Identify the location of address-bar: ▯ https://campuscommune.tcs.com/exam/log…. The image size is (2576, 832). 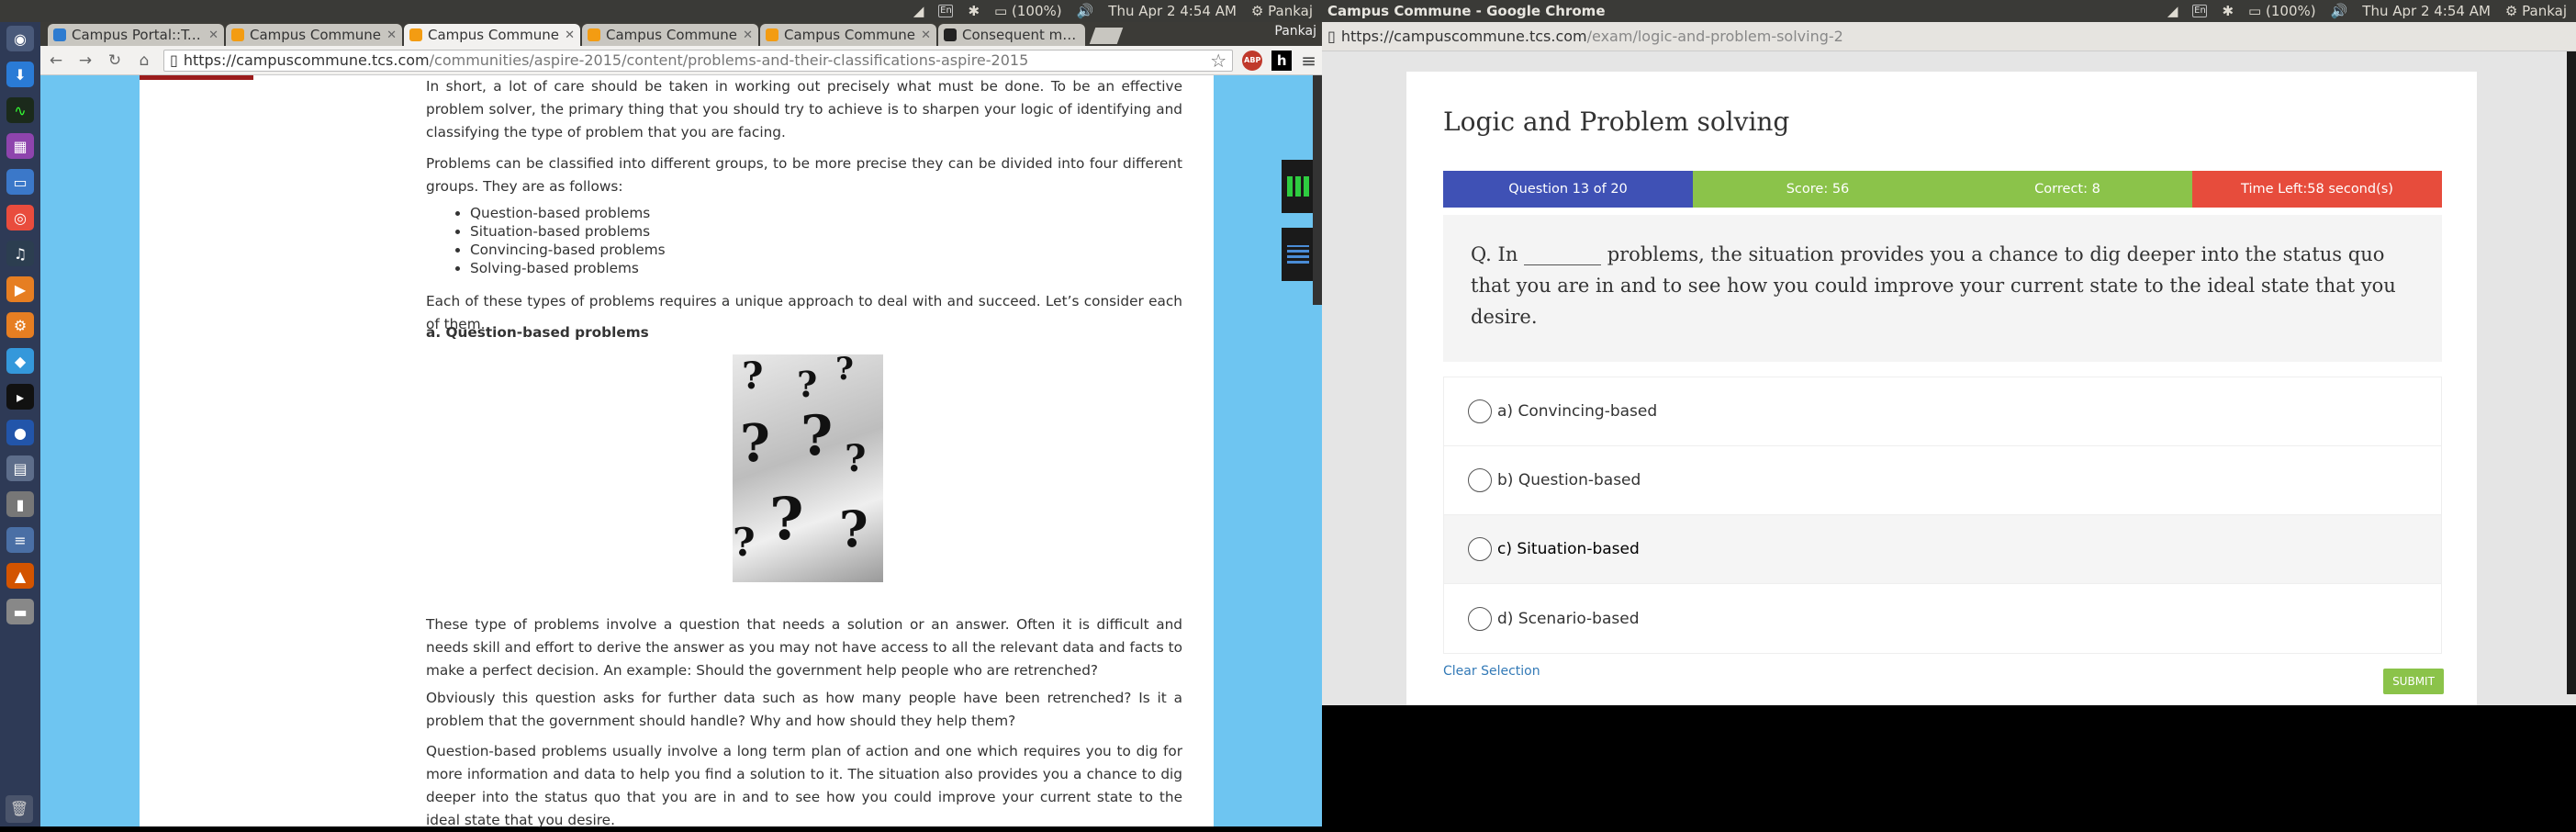
(1949, 37).